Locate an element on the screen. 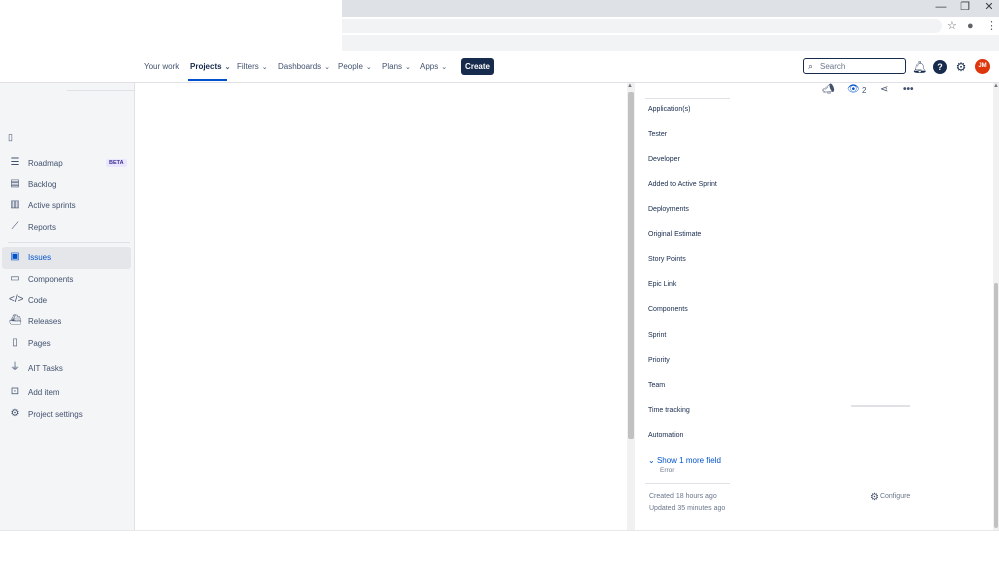  active-nav-indicator is located at coordinates (207, 80).